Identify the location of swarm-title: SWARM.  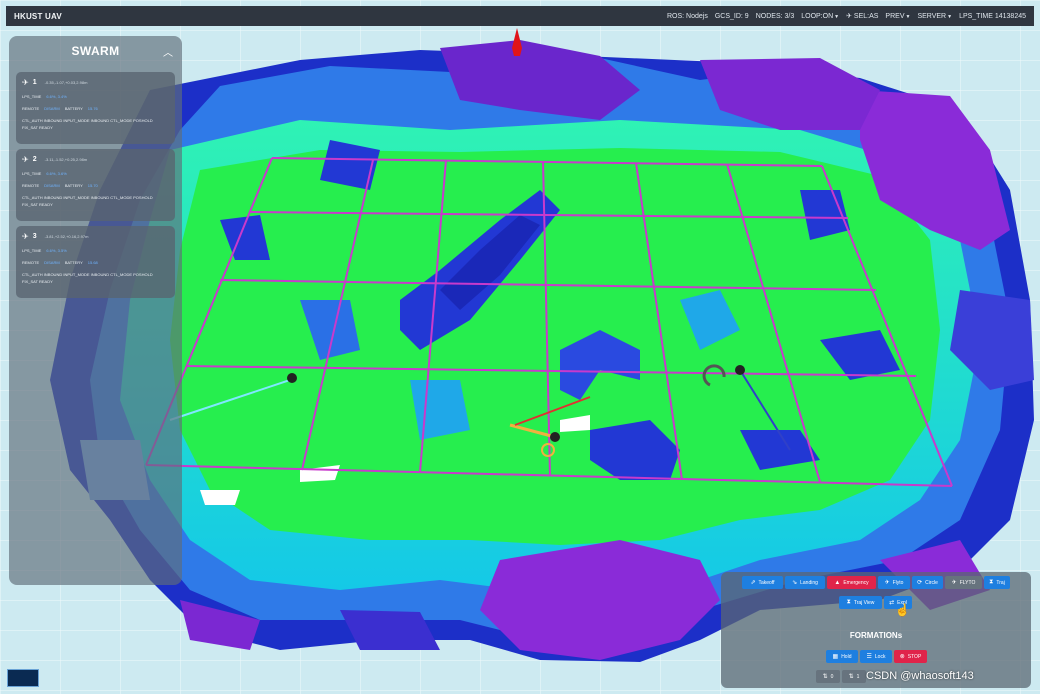
(95, 51).